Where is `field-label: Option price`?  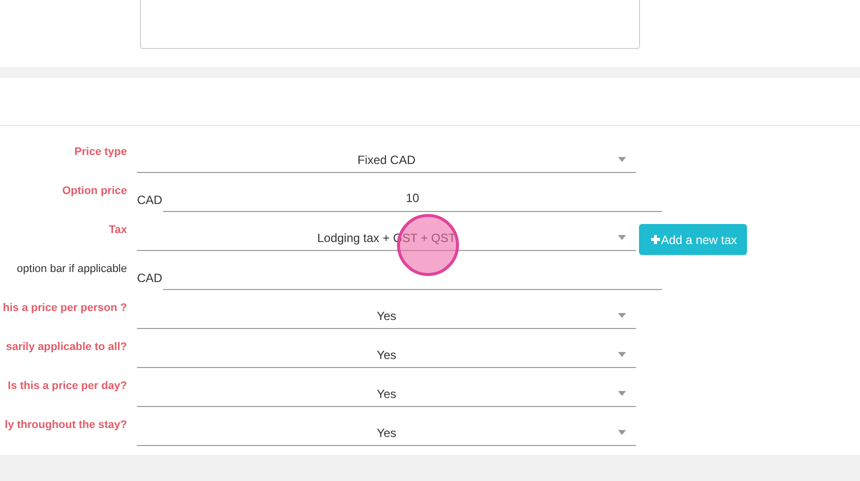
field-label: Option price is located at coordinates (94, 191).